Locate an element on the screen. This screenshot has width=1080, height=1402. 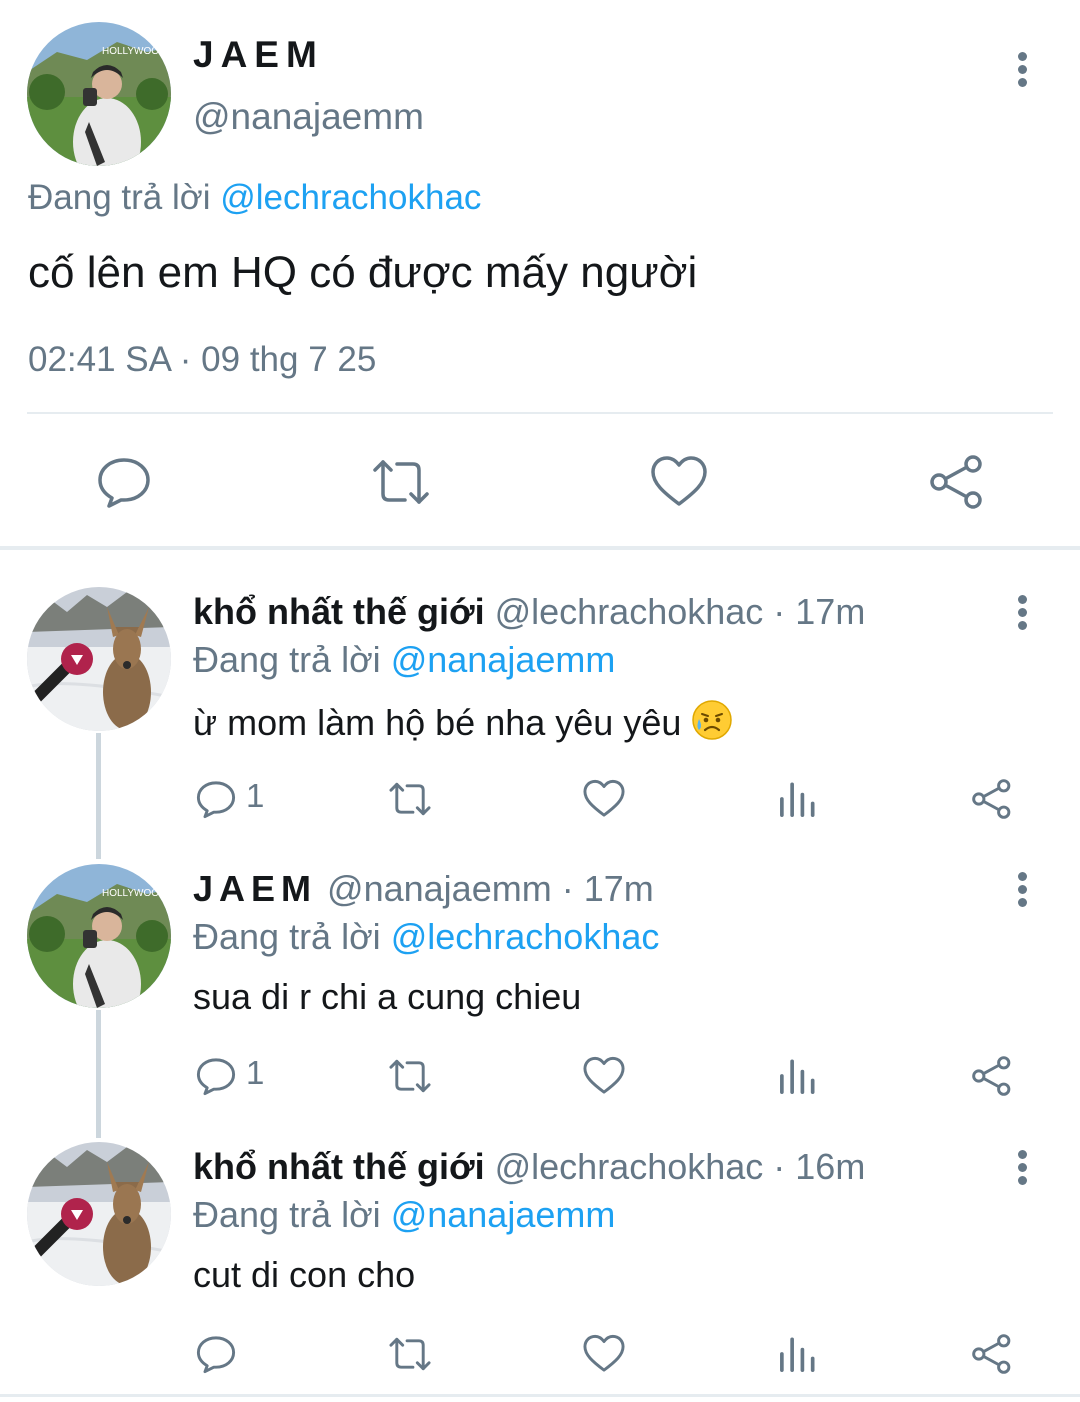
reply-text: sua di r chi a cung chieu is located at coordinates (387, 996).